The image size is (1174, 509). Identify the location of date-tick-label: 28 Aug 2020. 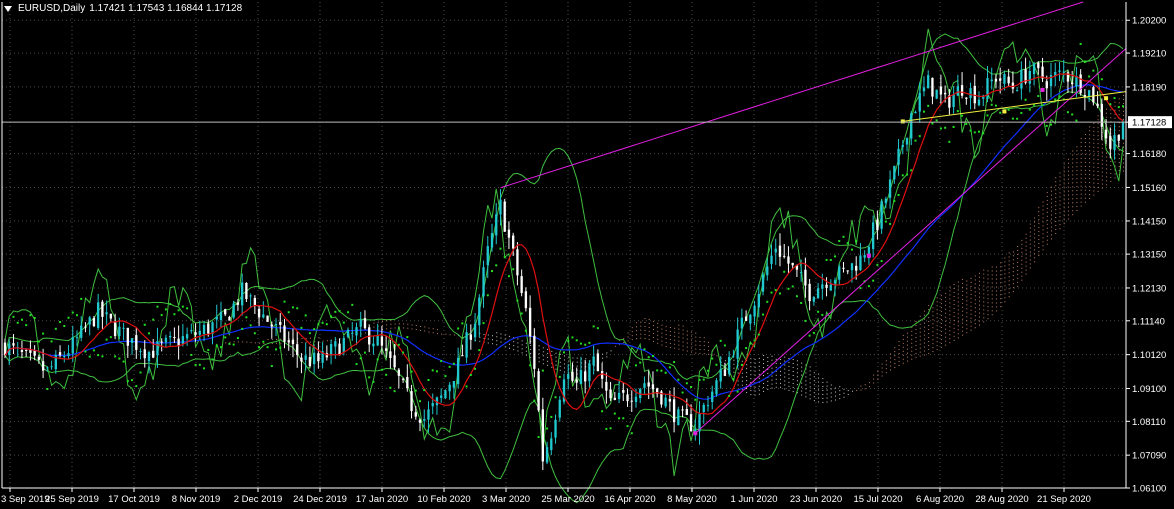
(1001, 499).